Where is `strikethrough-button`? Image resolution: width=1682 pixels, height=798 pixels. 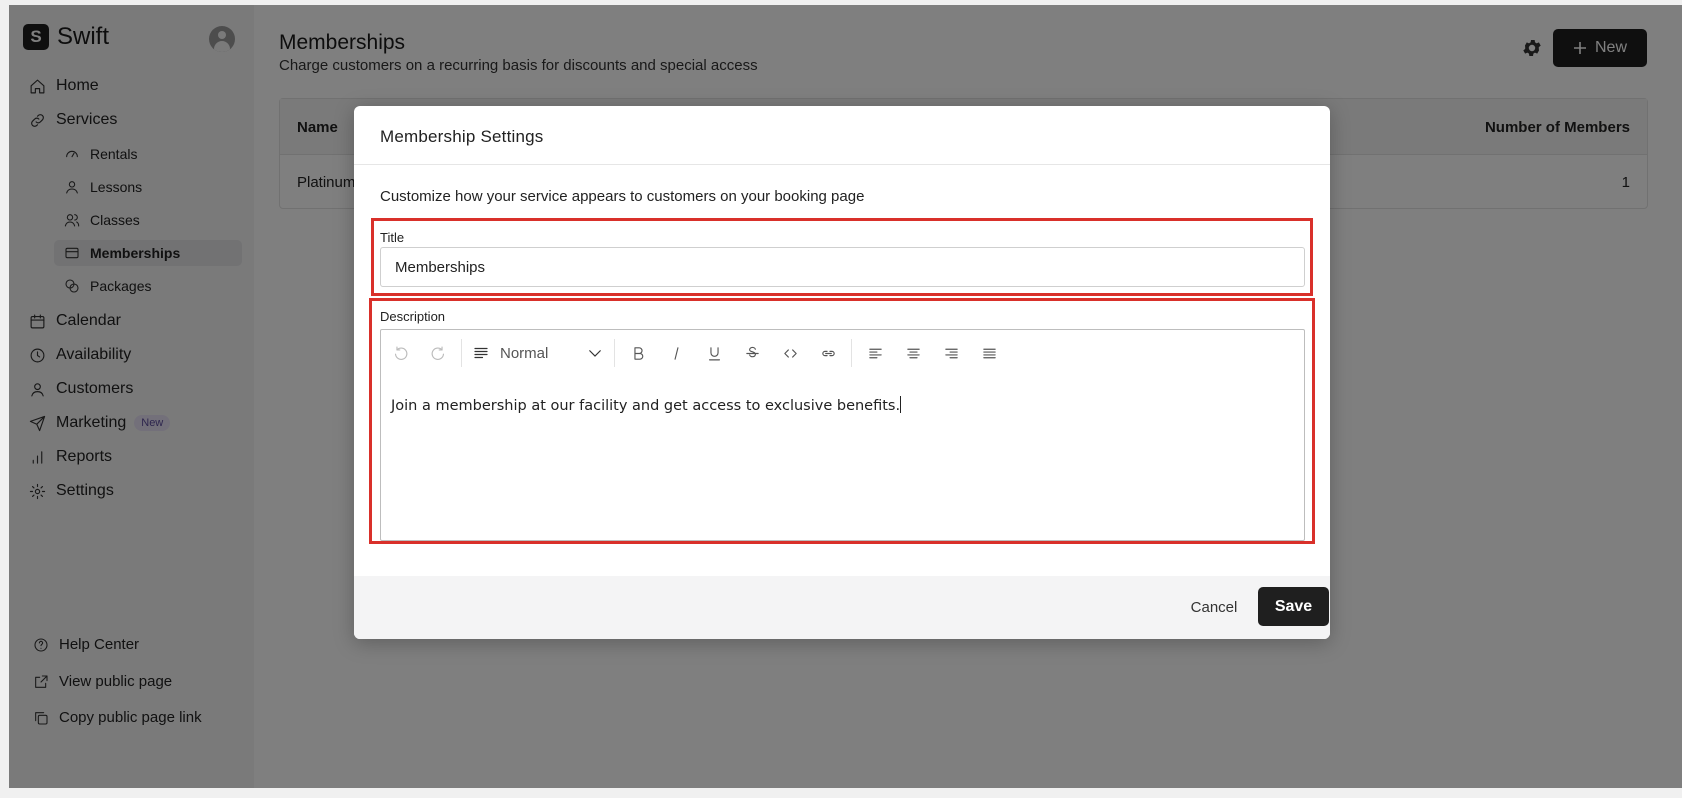 strikethrough-button is located at coordinates (752, 353).